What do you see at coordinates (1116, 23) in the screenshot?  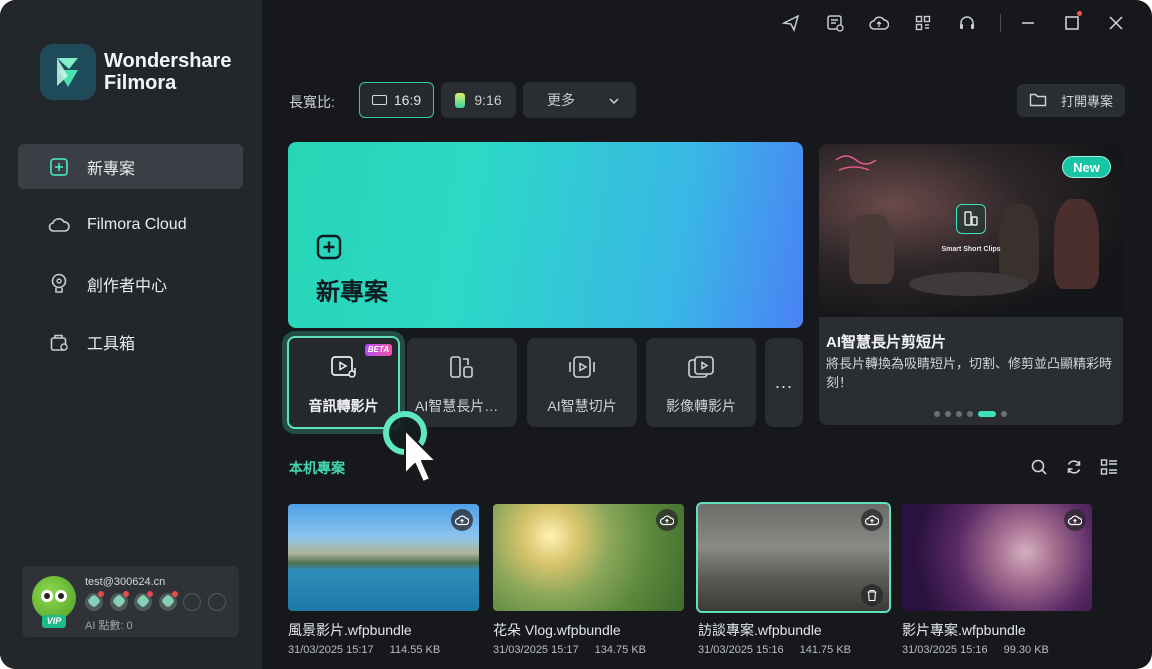 I see `close-icon` at bounding box center [1116, 23].